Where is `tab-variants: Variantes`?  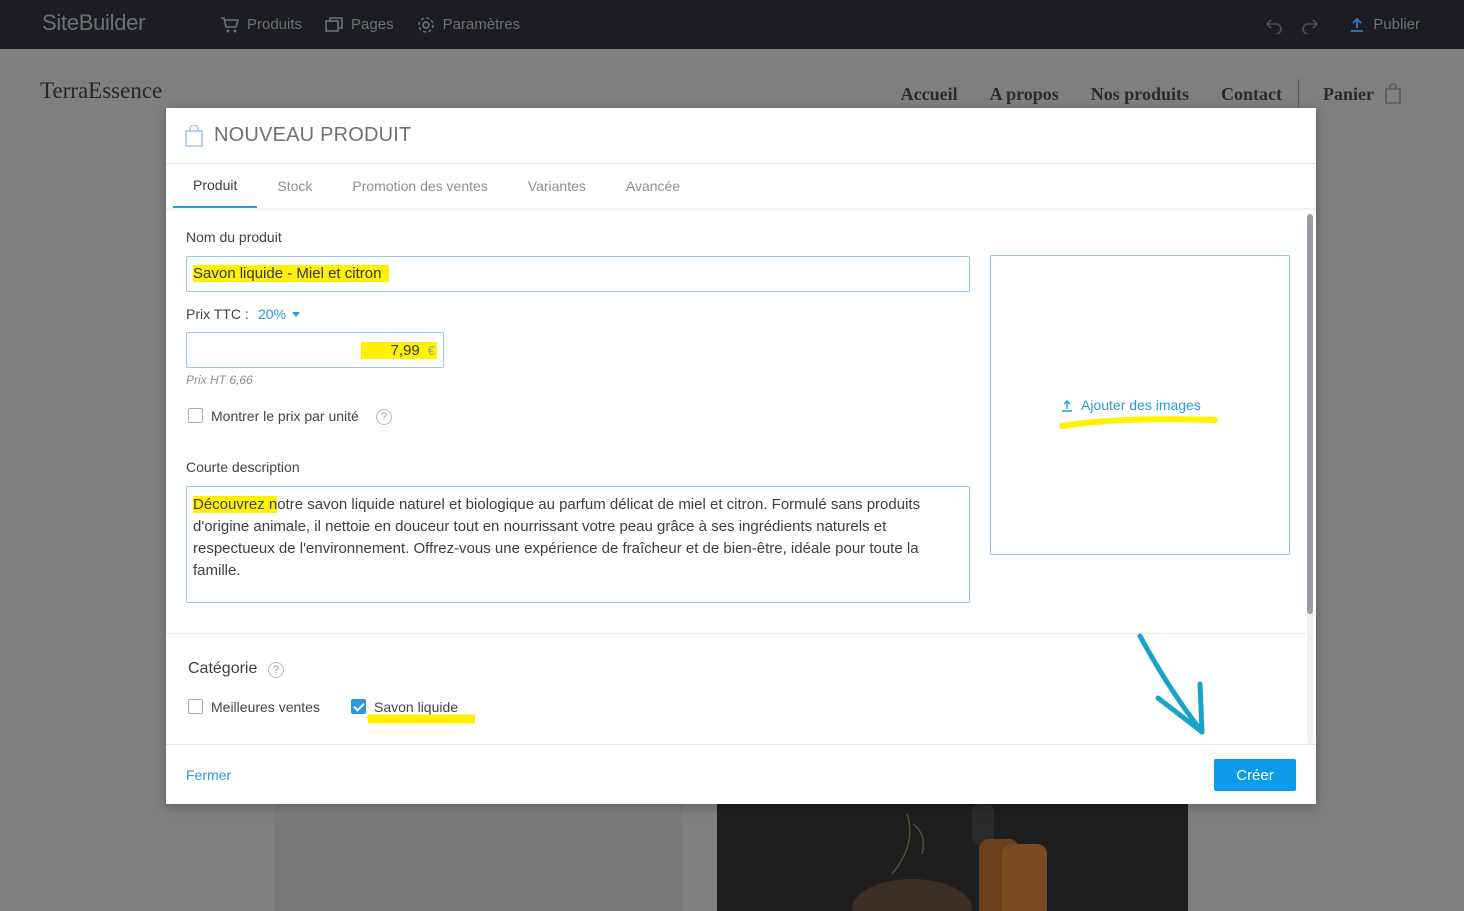 tab-variants: Variantes is located at coordinates (557, 186).